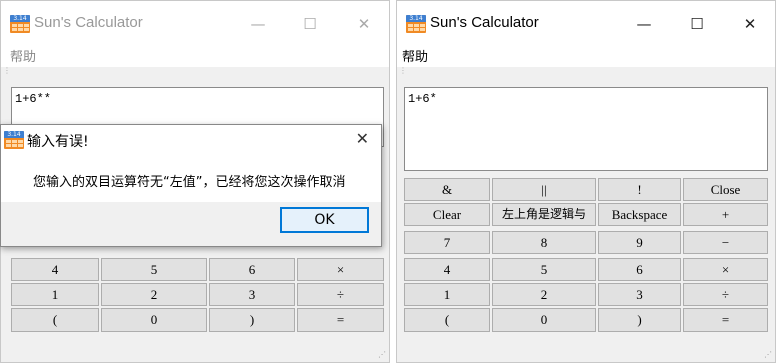 Image resolution: width=776 pixels, height=363 pixels. Describe the element at coordinates (447, 214) in the screenshot. I see `clear-button: Clear` at that location.